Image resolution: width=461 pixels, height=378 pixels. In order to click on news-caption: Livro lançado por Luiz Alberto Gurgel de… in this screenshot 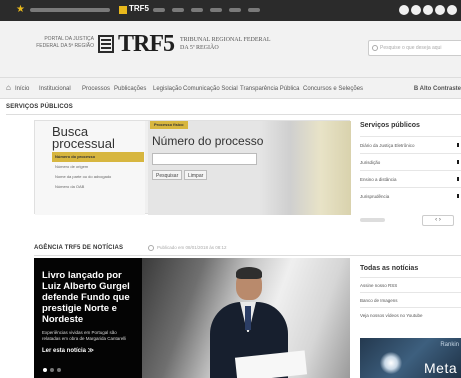, I will do `click(88, 318)`.